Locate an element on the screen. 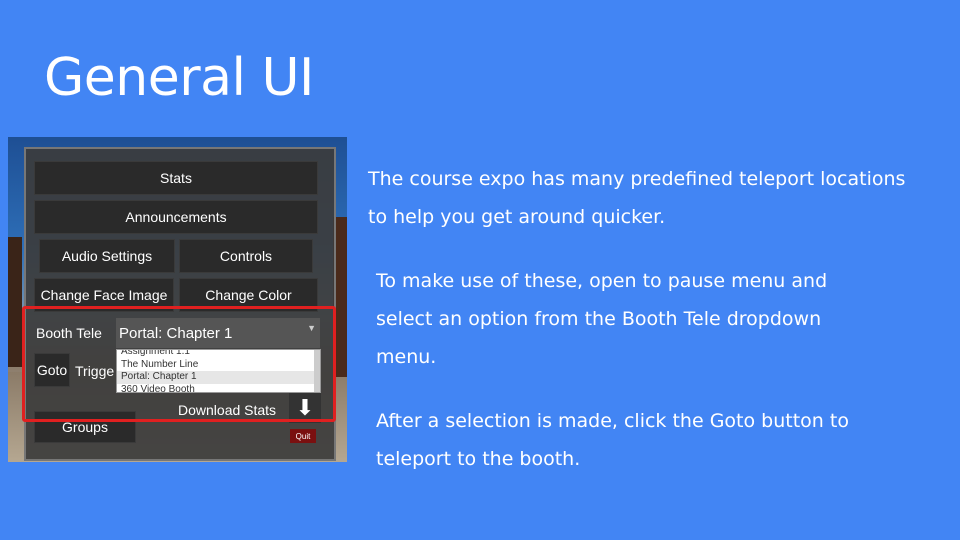  scene-wall-left is located at coordinates (15, 302).